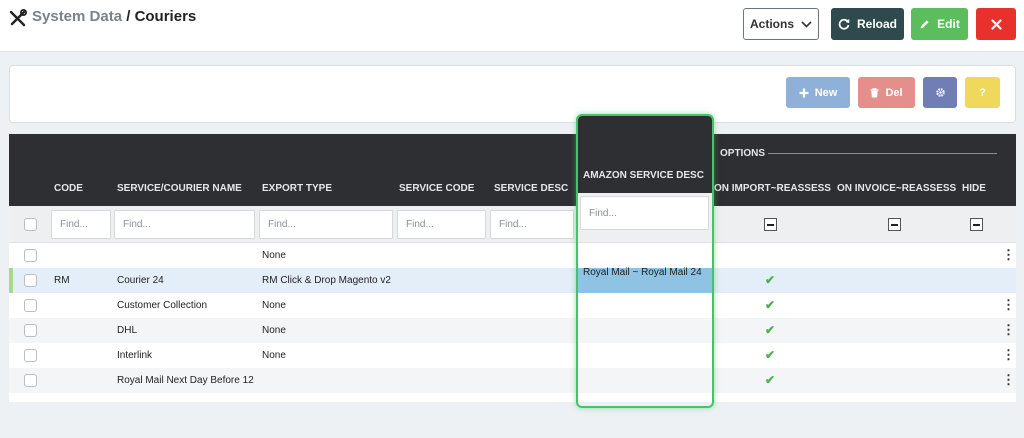  I want to click on column-header-service-code: SERVICE CODE, so click(436, 188).